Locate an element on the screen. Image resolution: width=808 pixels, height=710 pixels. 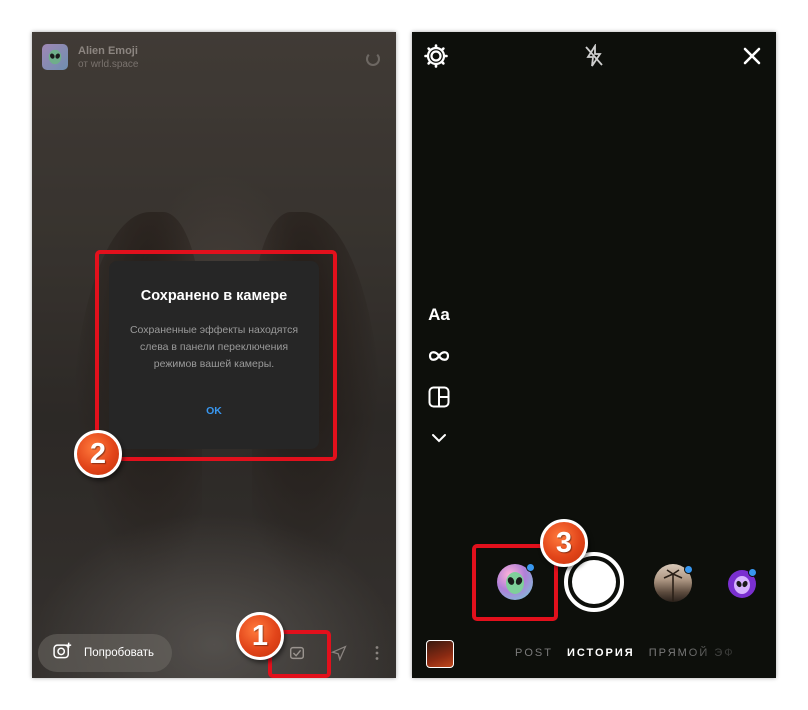
mode-story: ИСТОРИЯ is located at coordinates (601, 653).